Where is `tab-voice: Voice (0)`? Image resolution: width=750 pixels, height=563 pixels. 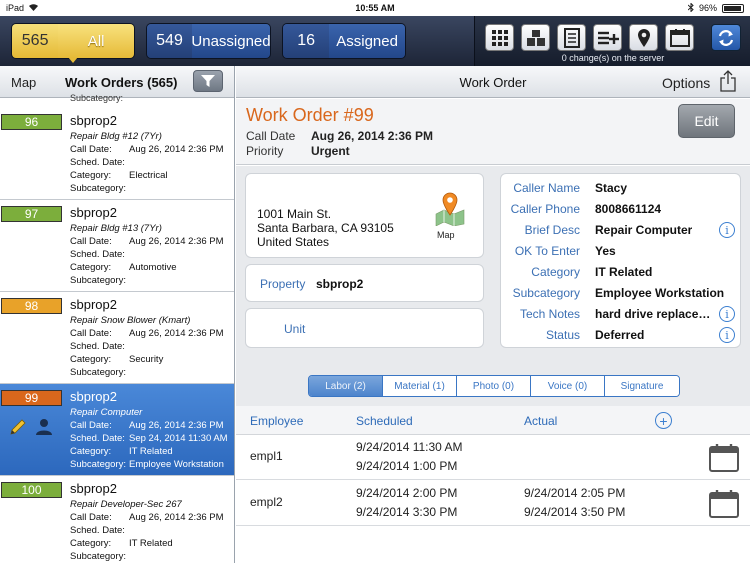 tab-voice: Voice (0) is located at coordinates (568, 386).